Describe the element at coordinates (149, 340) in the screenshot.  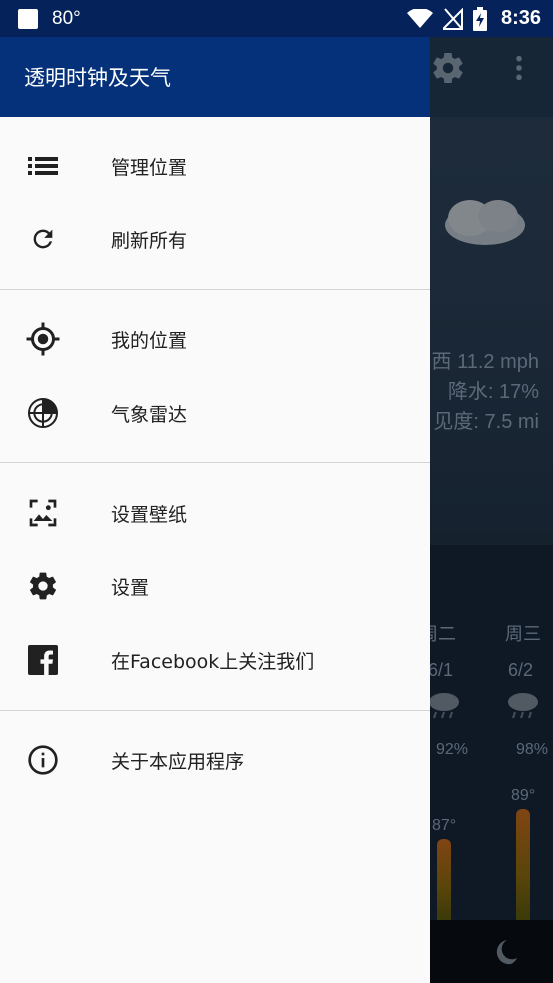
I see `menu-label: 我的位置` at that location.